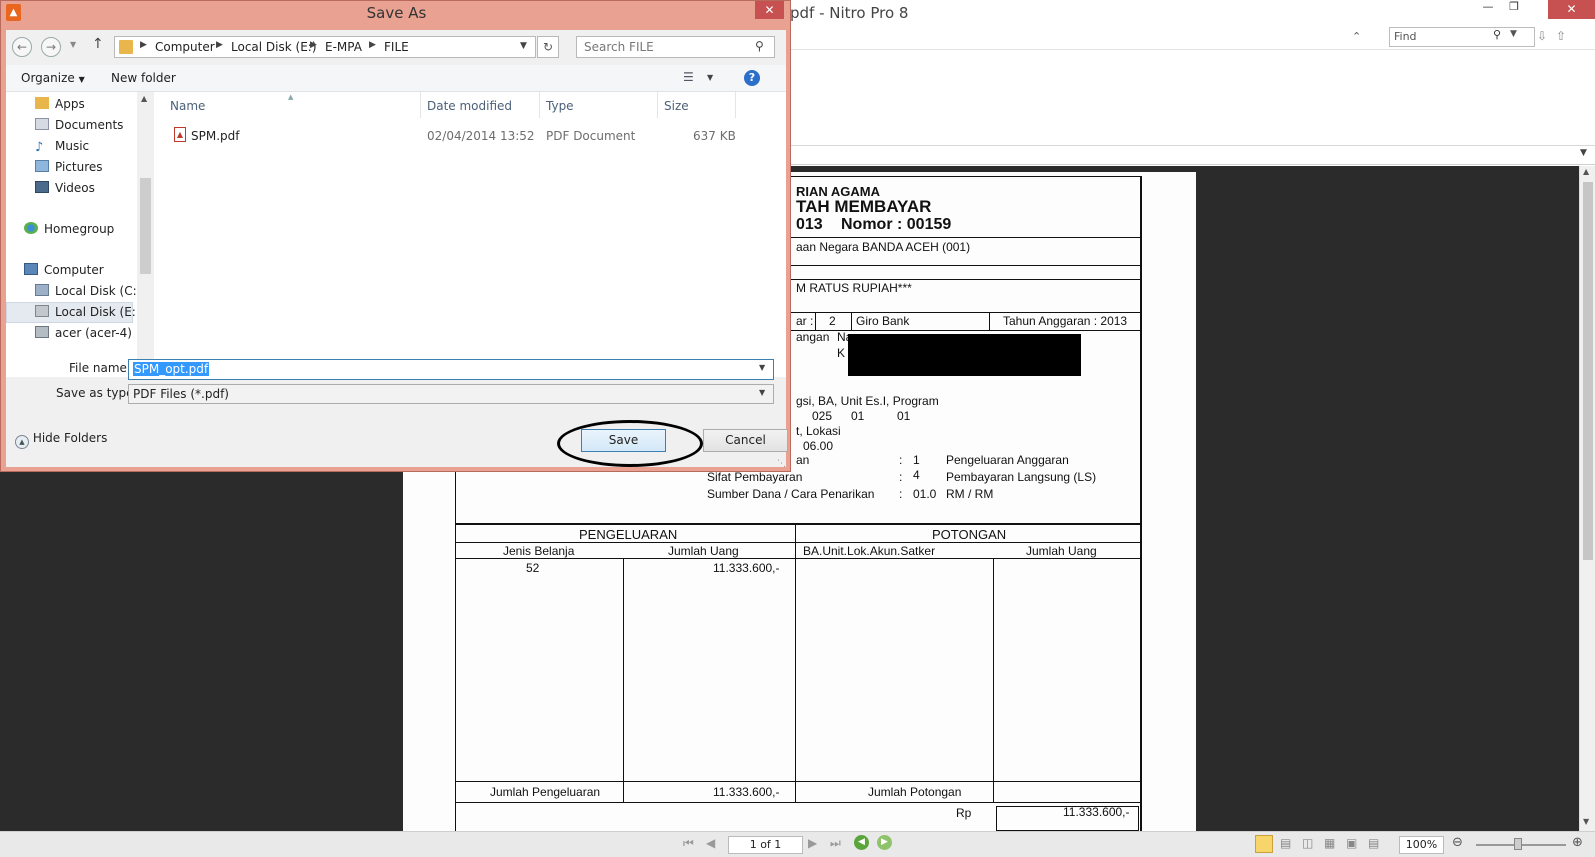  I want to click on find-input: Find ⚲ ▼, so click(1462, 37).